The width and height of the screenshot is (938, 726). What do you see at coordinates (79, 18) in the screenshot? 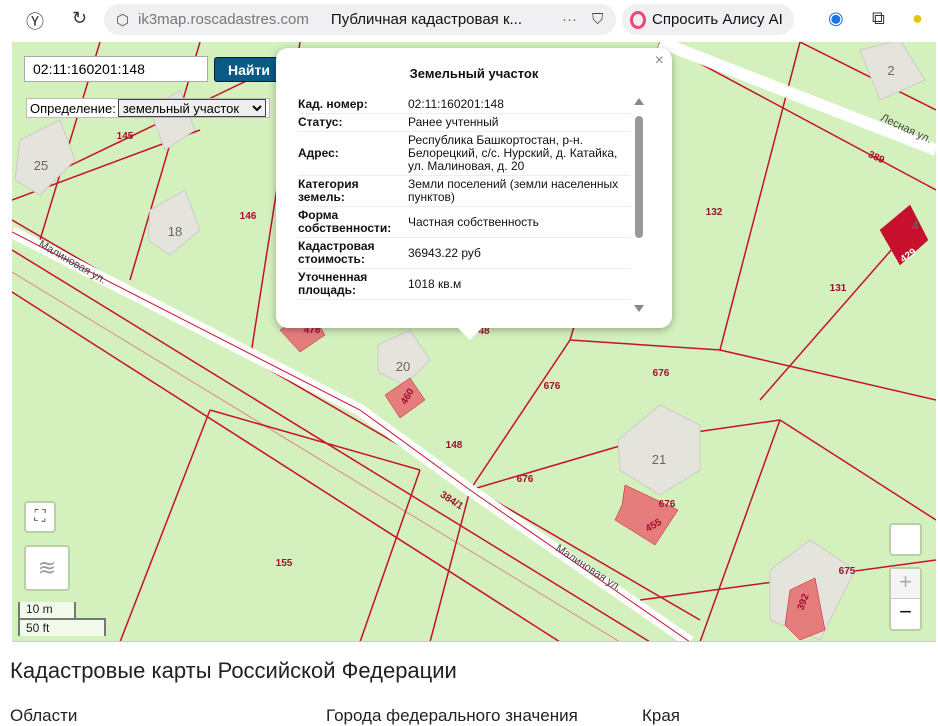
I see `reload-icon: ↻` at bounding box center [79, 18].